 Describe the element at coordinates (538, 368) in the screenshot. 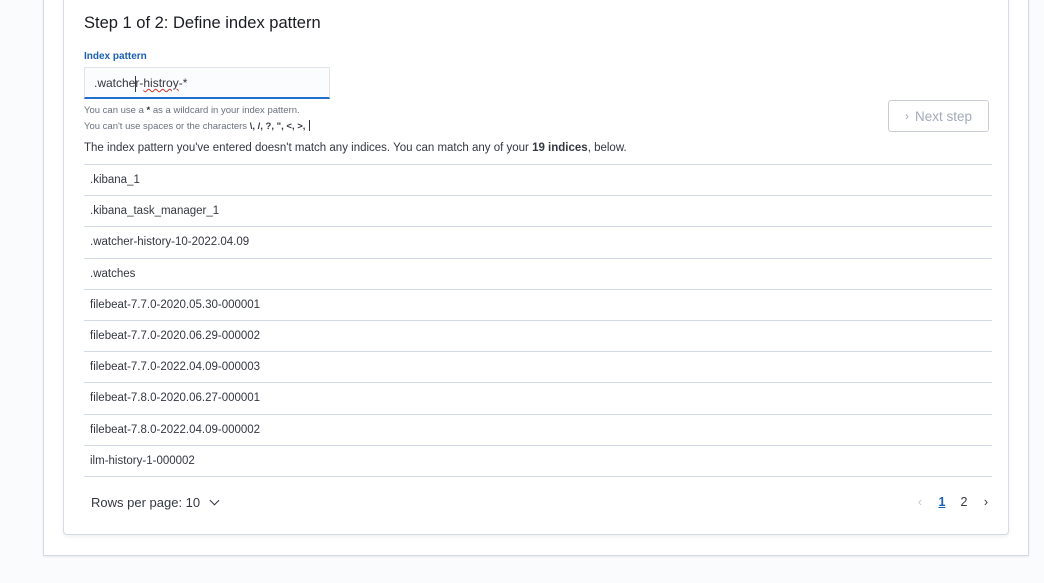

I see `index-row: filebeat-7.7.0-2022.04.09-000003` at that location.